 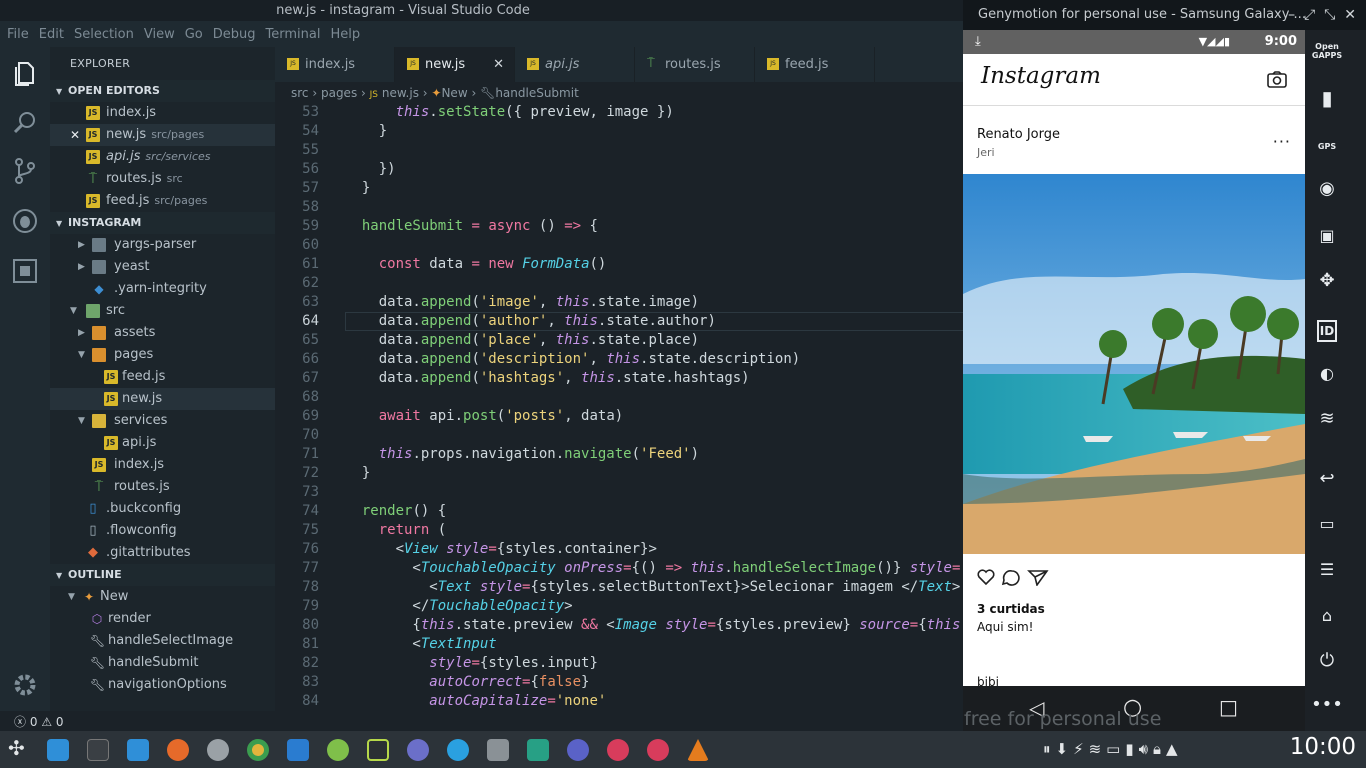 What do you see at coordinates (162, 399) in the screenshot?
I see `tree-item: JS new.js` at bounding box center [162, 399].